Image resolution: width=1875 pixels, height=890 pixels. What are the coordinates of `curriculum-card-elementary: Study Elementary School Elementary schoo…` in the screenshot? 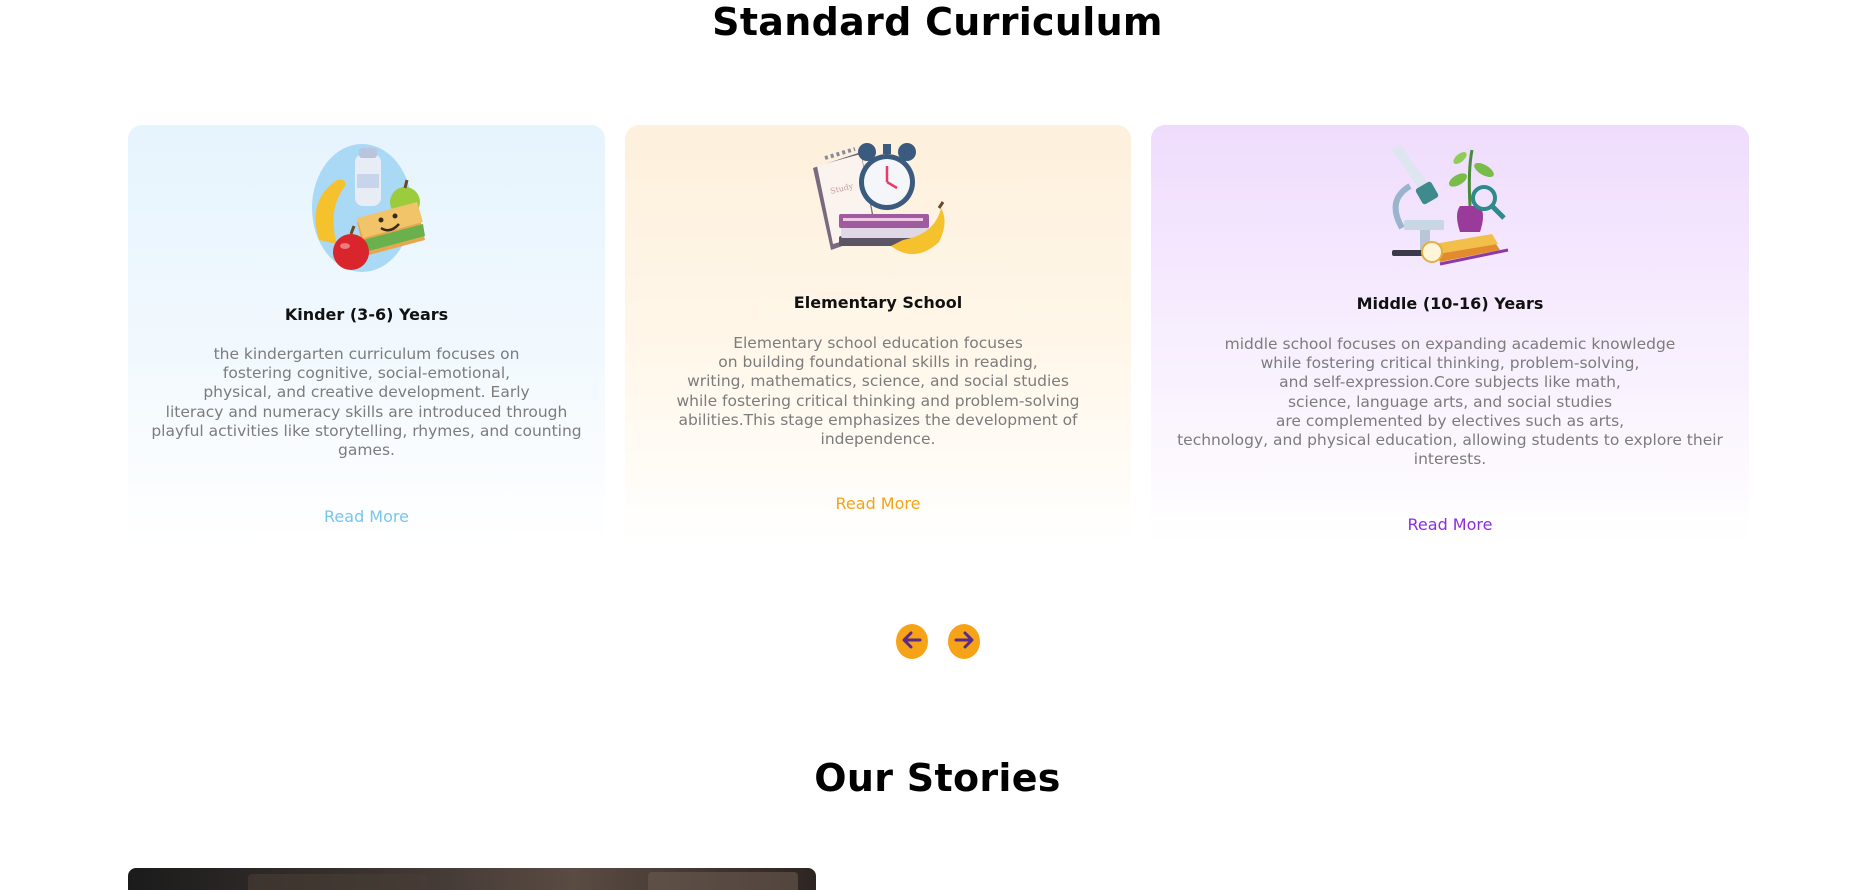 It's located at (878, 335).